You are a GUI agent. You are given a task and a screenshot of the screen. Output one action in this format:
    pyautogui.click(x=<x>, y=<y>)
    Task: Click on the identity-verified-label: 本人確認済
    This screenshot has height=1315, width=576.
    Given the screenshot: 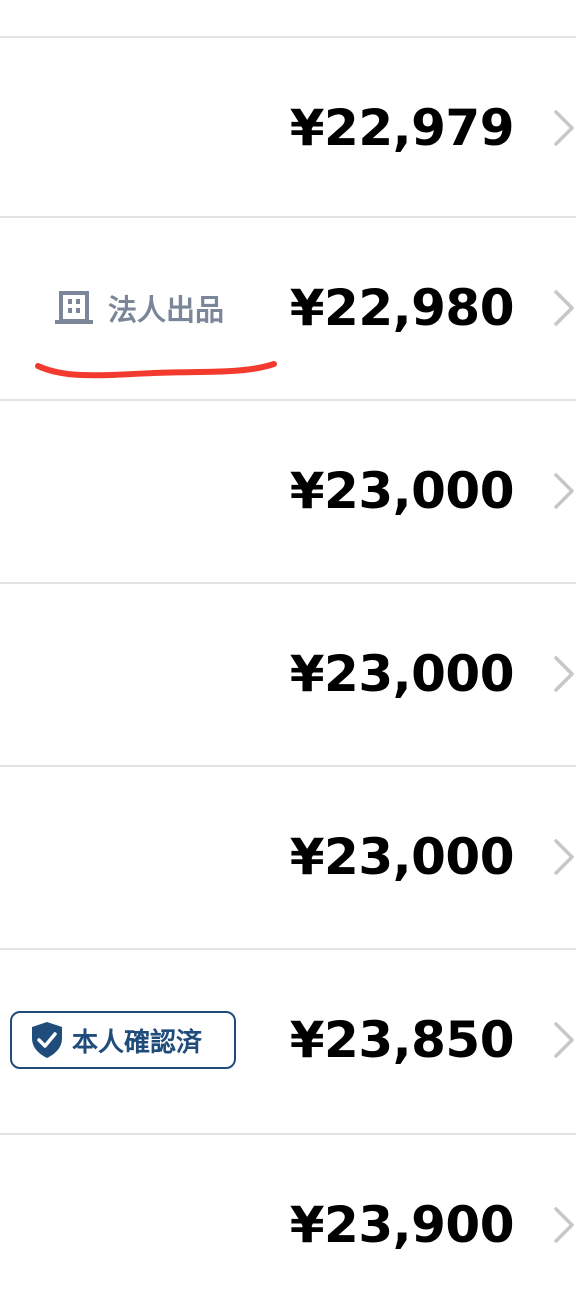 What is the action you would take?
    pyautogui.click(x=137, y=1042)
    